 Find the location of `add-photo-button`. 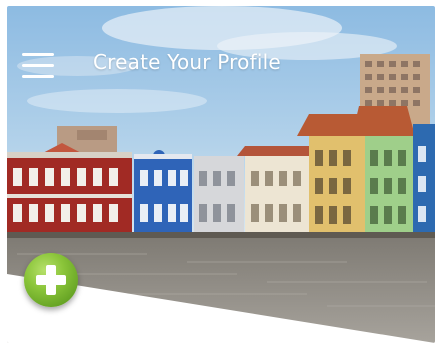

add-photo-button is located at coordinates (51, 280).